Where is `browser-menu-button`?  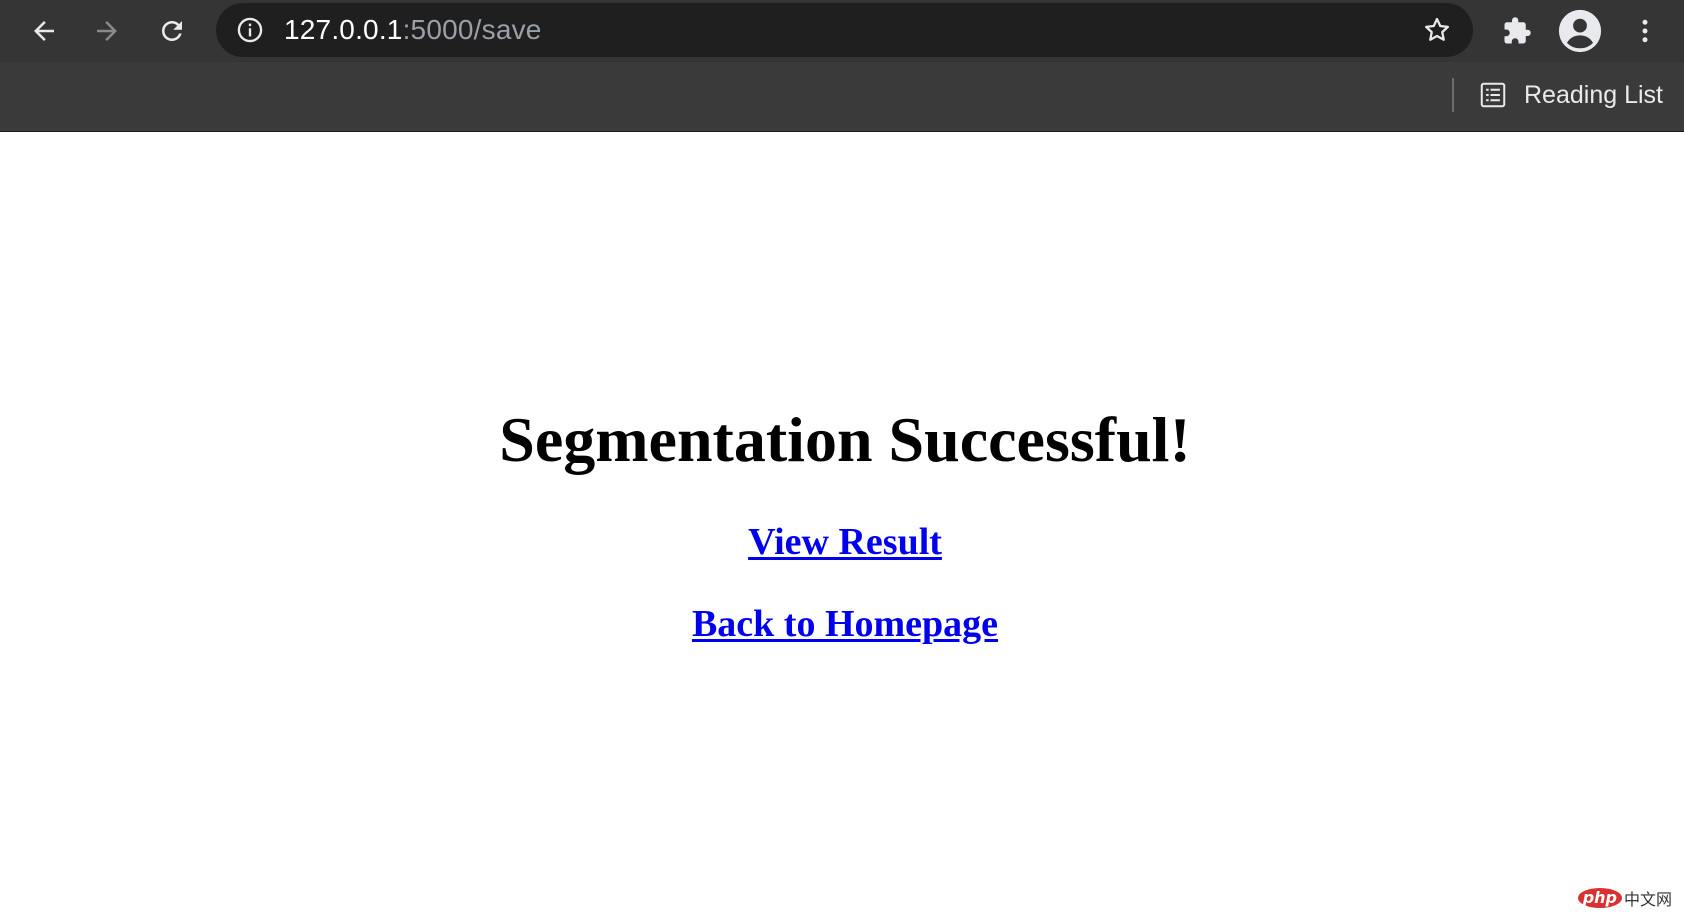 browser-menu-button is located at coordinates (1645, 31).